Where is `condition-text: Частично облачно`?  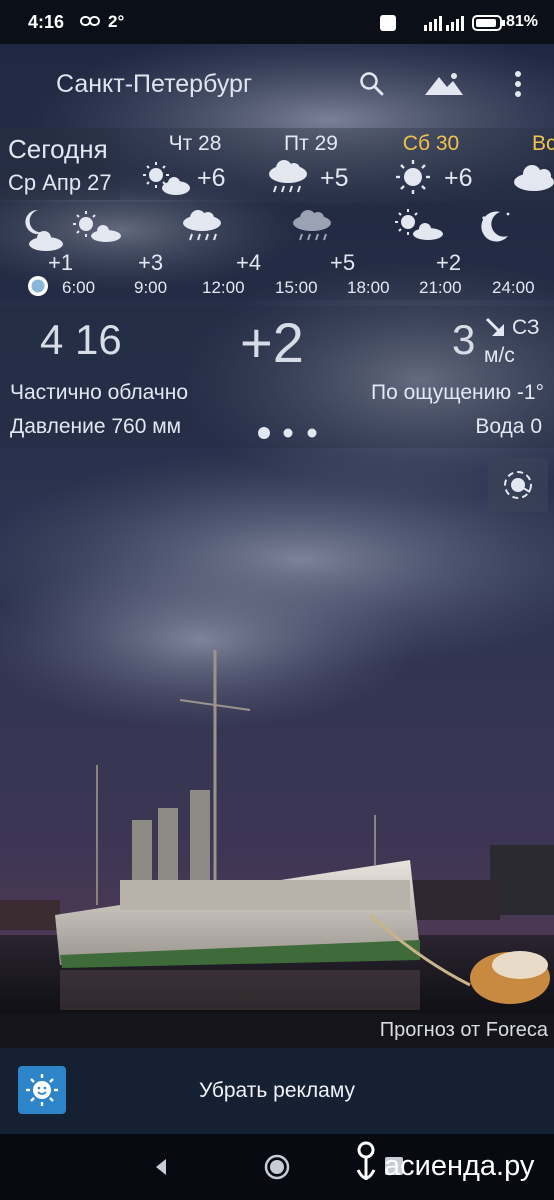 condition-text: Частично облачно is located at coordinates (99, 392).